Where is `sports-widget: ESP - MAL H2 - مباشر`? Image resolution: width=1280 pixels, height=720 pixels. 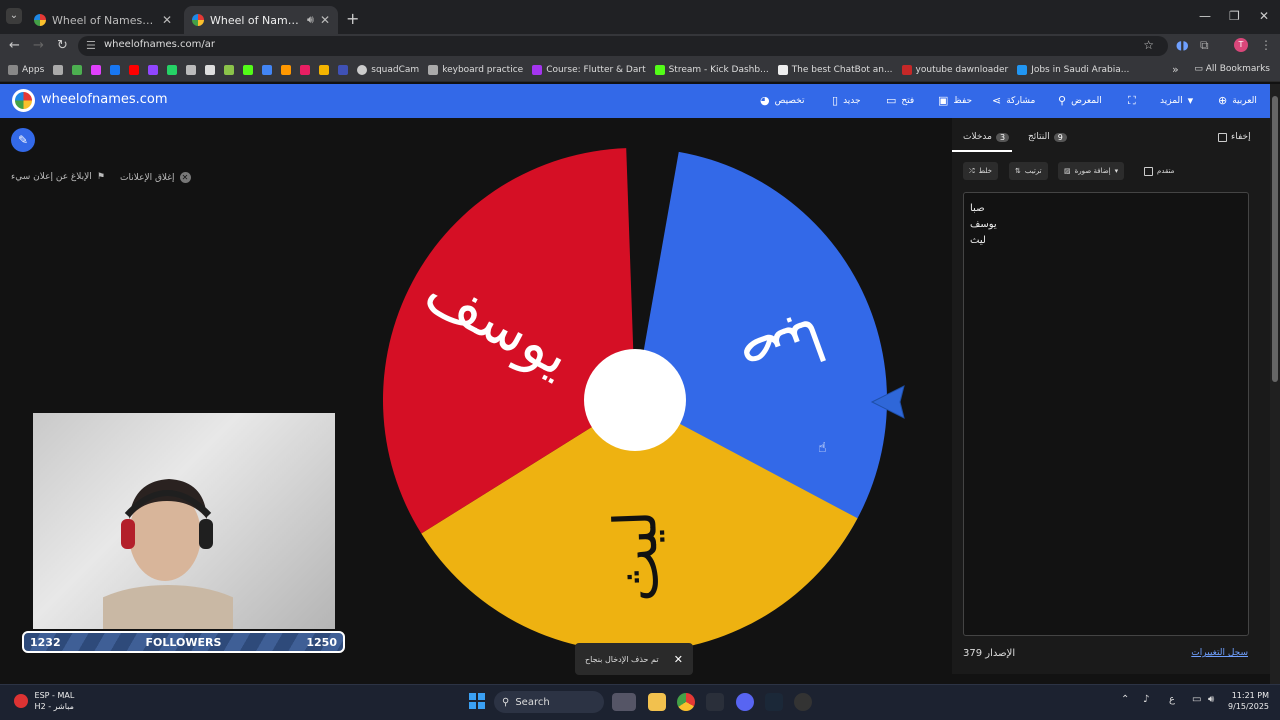
sports-widget: ESP - MAL H2 - مباشر is located at coordinates (44, 701).